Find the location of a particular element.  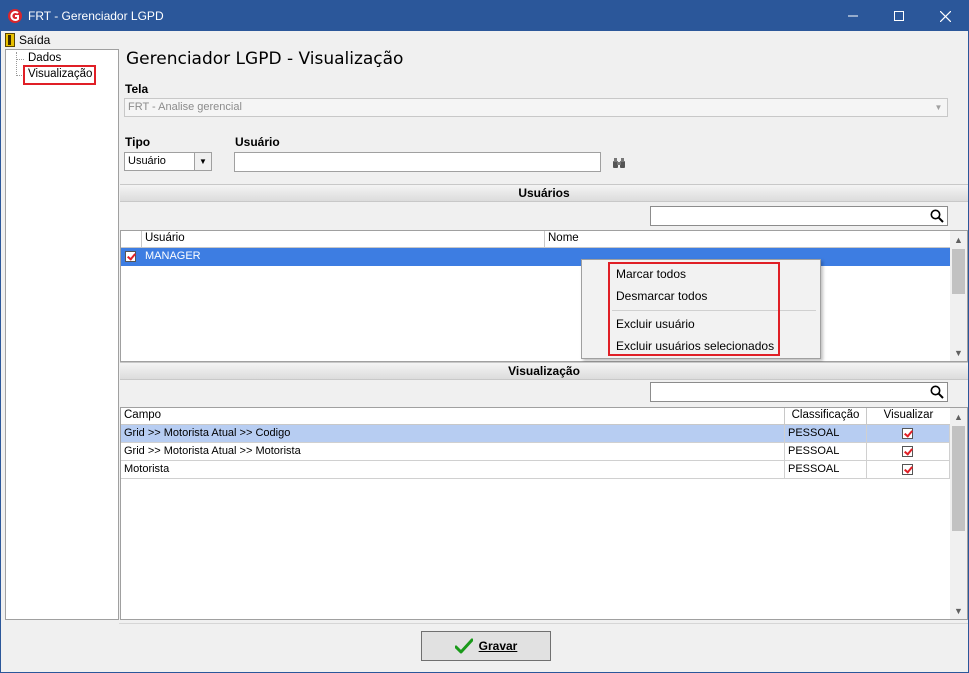

grid-header-visualizar: Visualizar is located at coordinates (909, 416).